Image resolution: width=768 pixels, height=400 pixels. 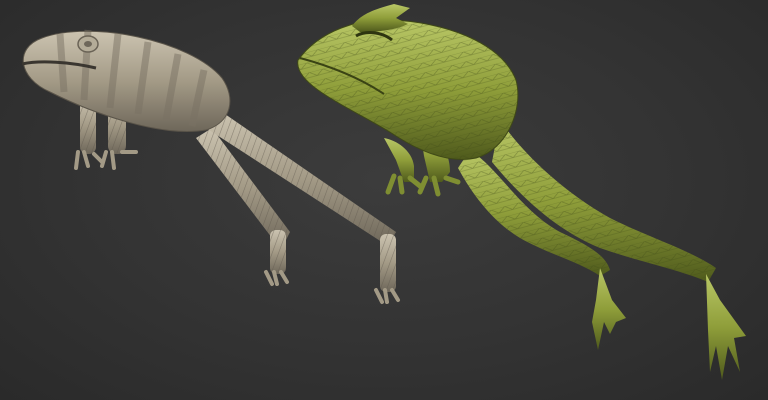 I want to click on zsphere-frog-hind-leg-near, so click(x=303, y=208).